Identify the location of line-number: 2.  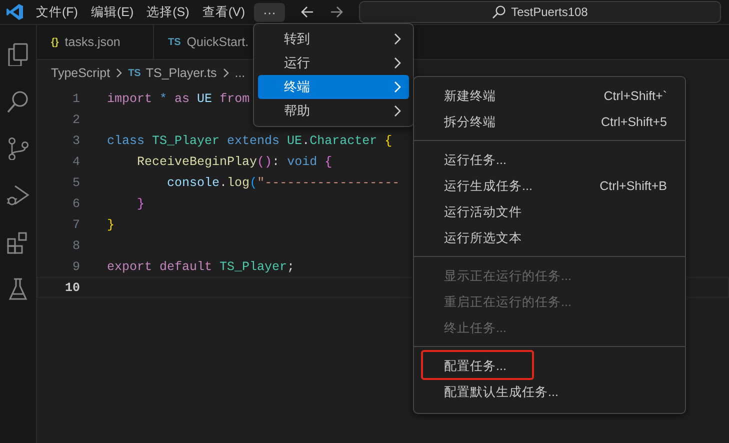
(76, 119).